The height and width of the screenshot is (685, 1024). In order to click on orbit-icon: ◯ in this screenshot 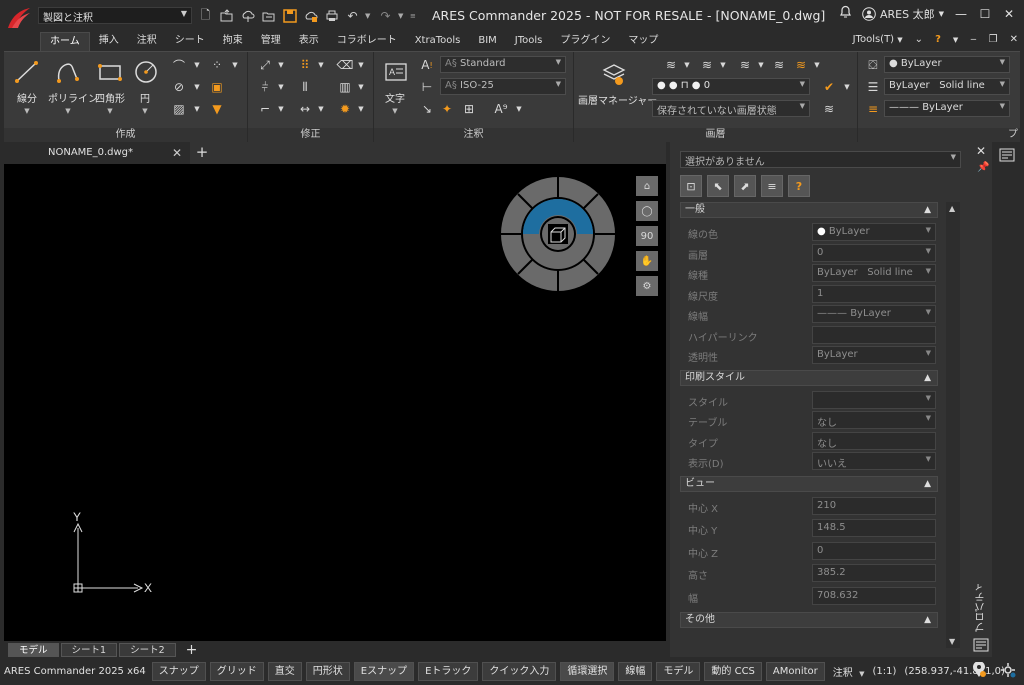, I will do `click(647, 211)`.